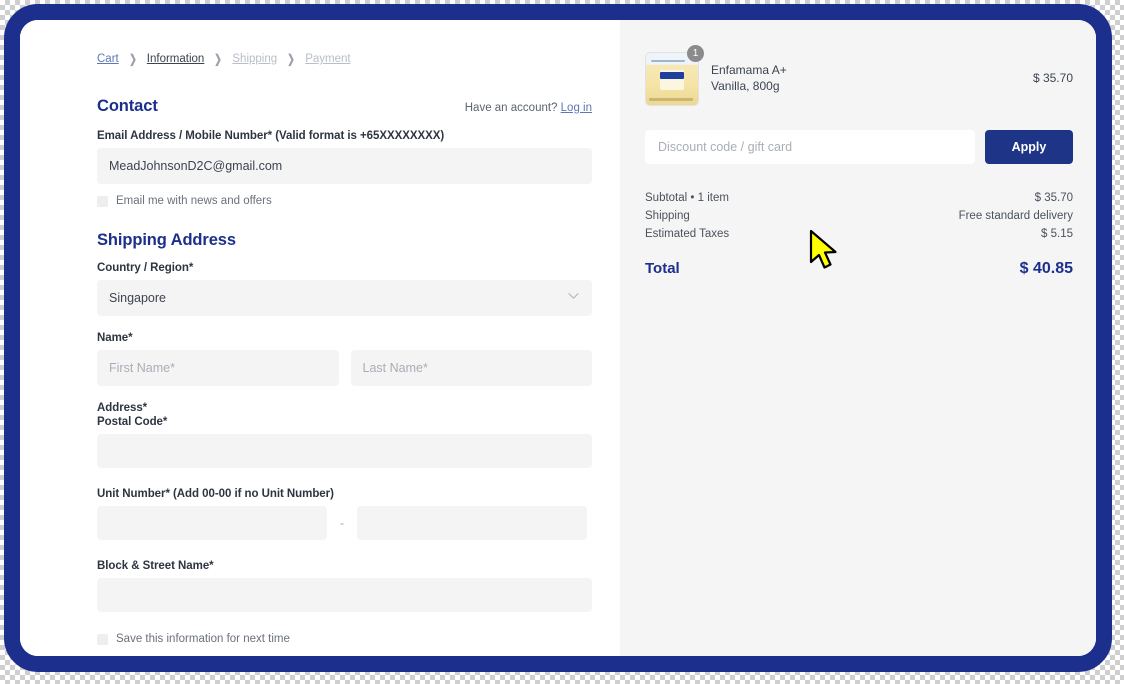 This screenshot has width=1124, height=684. What do you see at coordinates (344, 639) in the screenshot?
I see `save-info-checkbox-row: Save this information for next time` at bounding box center [344, 639].